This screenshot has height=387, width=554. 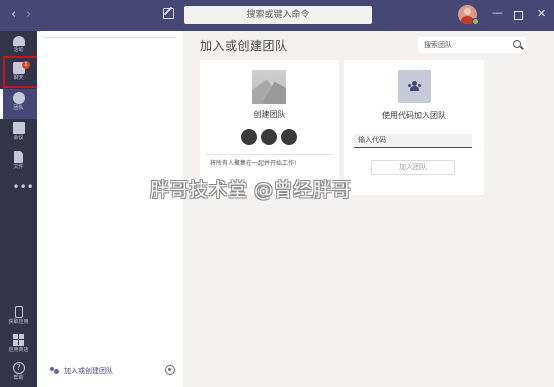 I want to click on rail-item-label: 团队, so click(x=18, y=108).